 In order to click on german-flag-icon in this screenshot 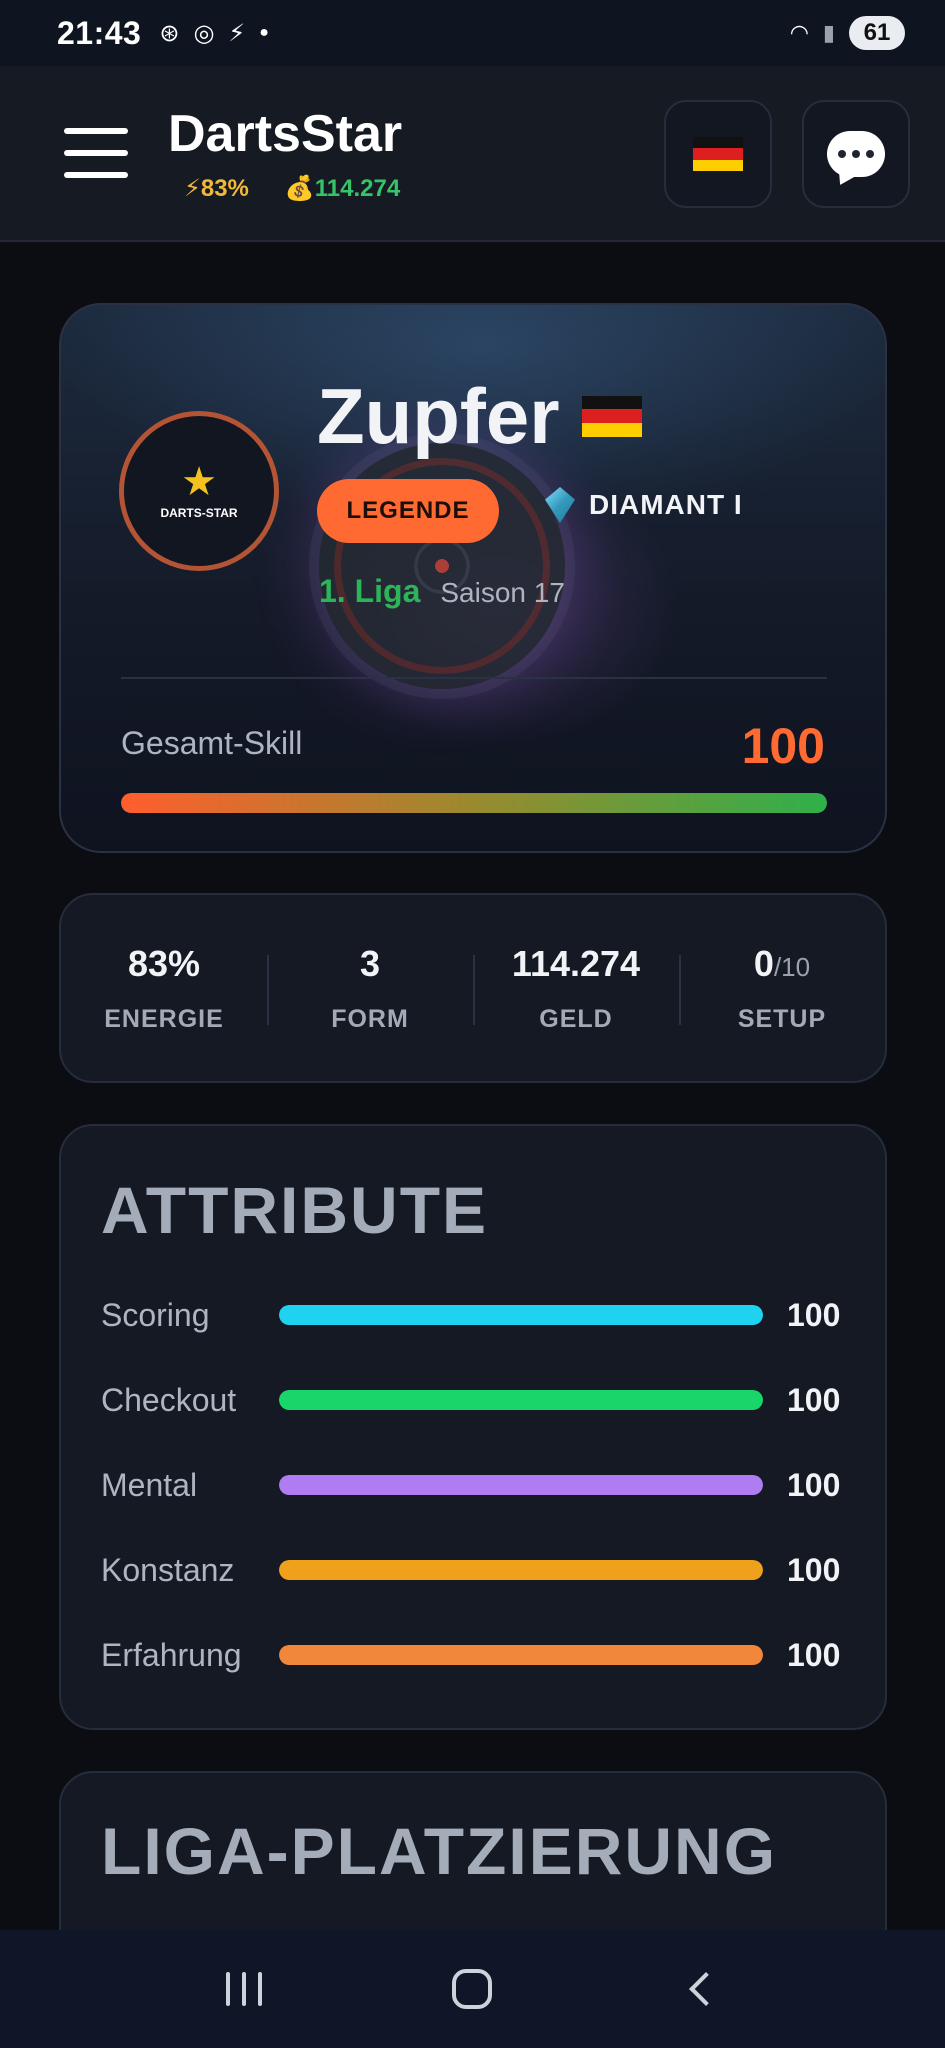, I will do `click(718, 154)`.